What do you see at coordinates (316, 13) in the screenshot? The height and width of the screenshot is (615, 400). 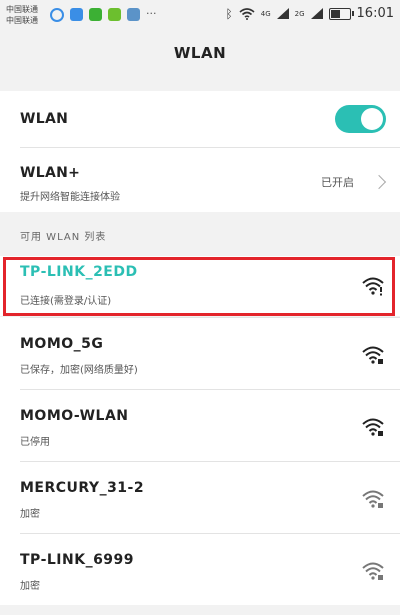 I see `signal-2-icon` at bounding box center [316, 13].